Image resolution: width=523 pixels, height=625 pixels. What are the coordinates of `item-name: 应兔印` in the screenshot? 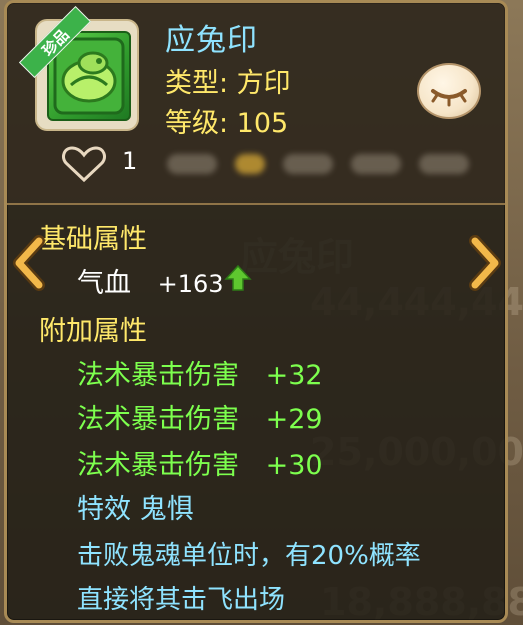 It's located at (211, 40).